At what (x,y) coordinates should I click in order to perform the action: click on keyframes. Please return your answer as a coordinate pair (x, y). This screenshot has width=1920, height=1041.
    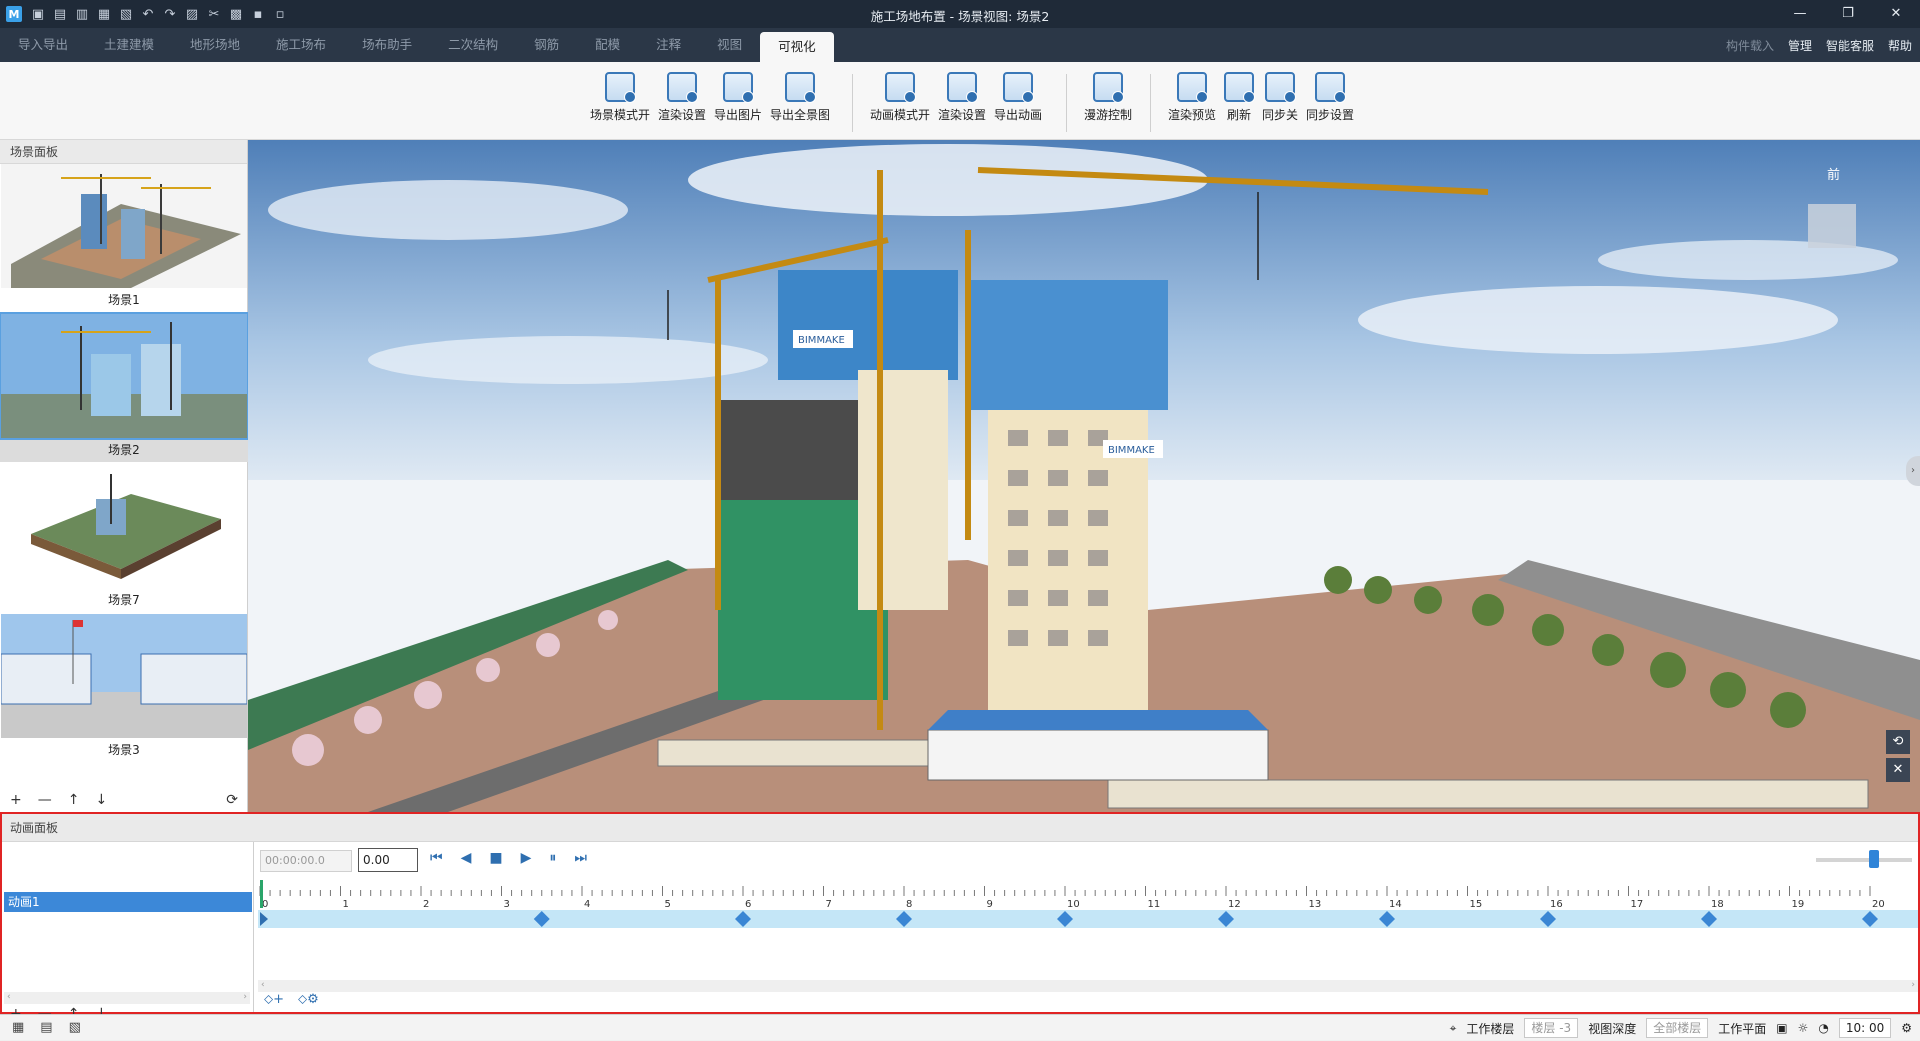
    Looking at the image, I should click on (1088, 919).